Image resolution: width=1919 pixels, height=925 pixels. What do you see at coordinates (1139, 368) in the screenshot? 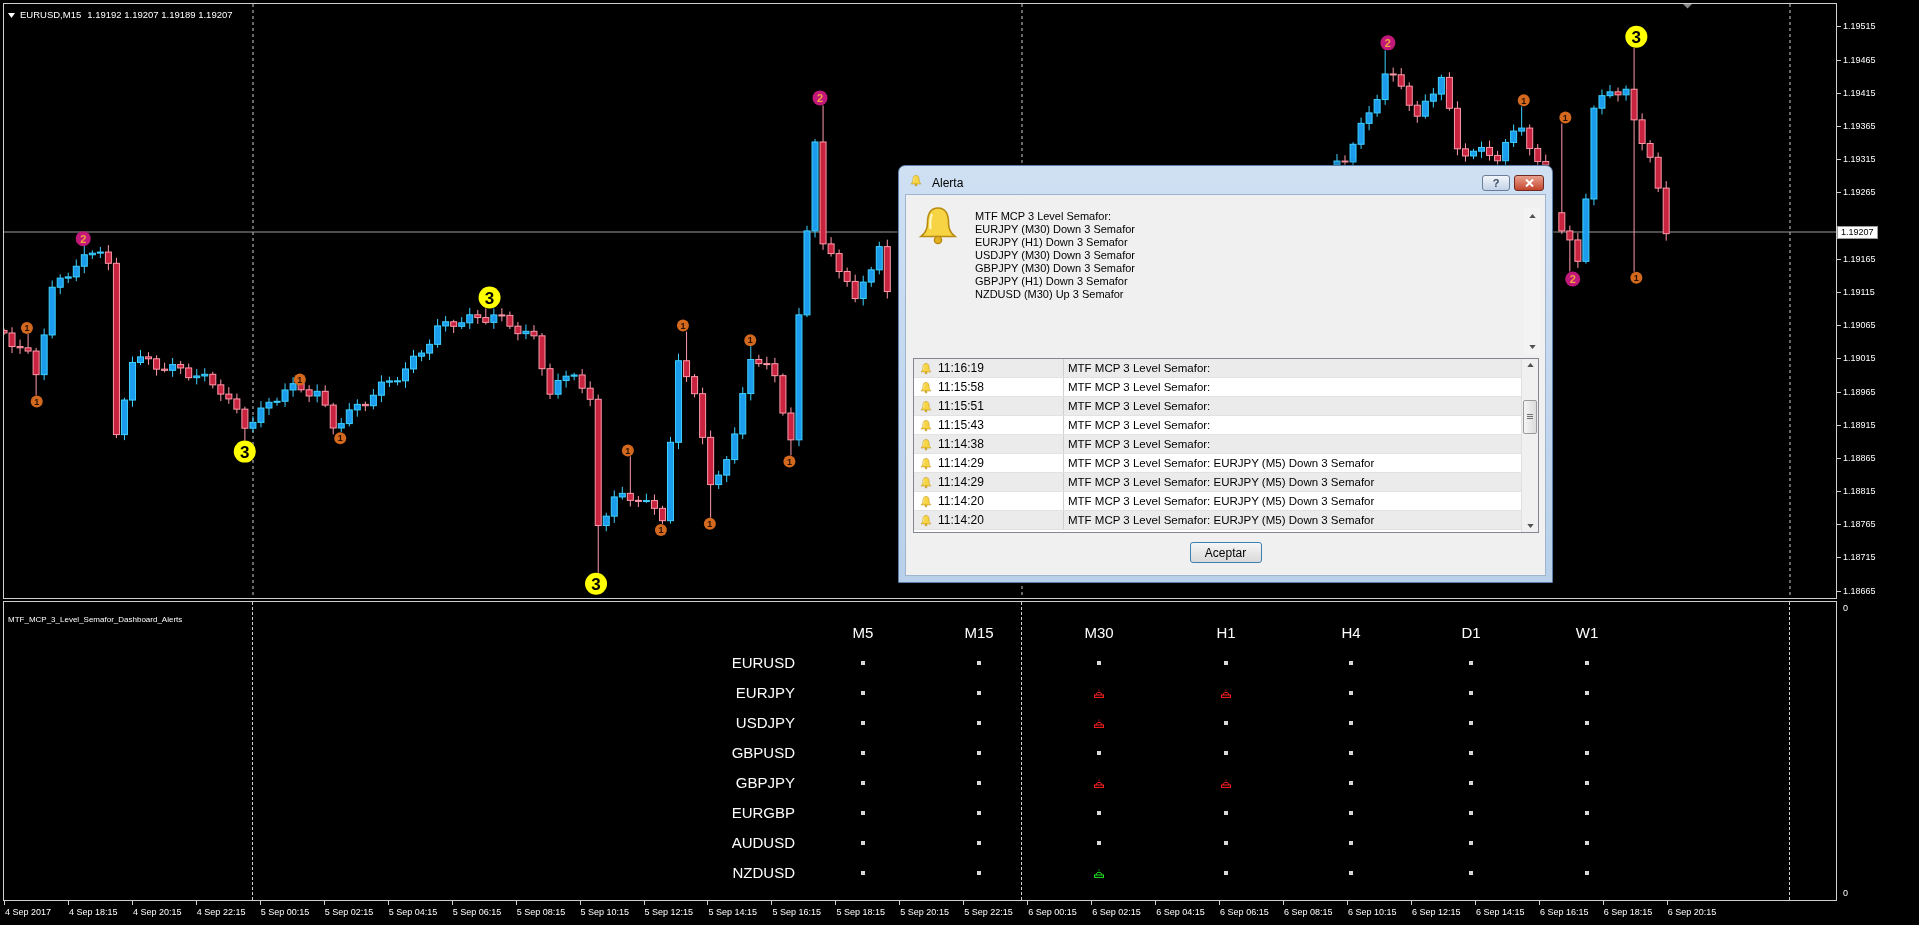
I see `alert-message: MTF MCP 3 Level Semafor:` at bounding box center [1139, 368].